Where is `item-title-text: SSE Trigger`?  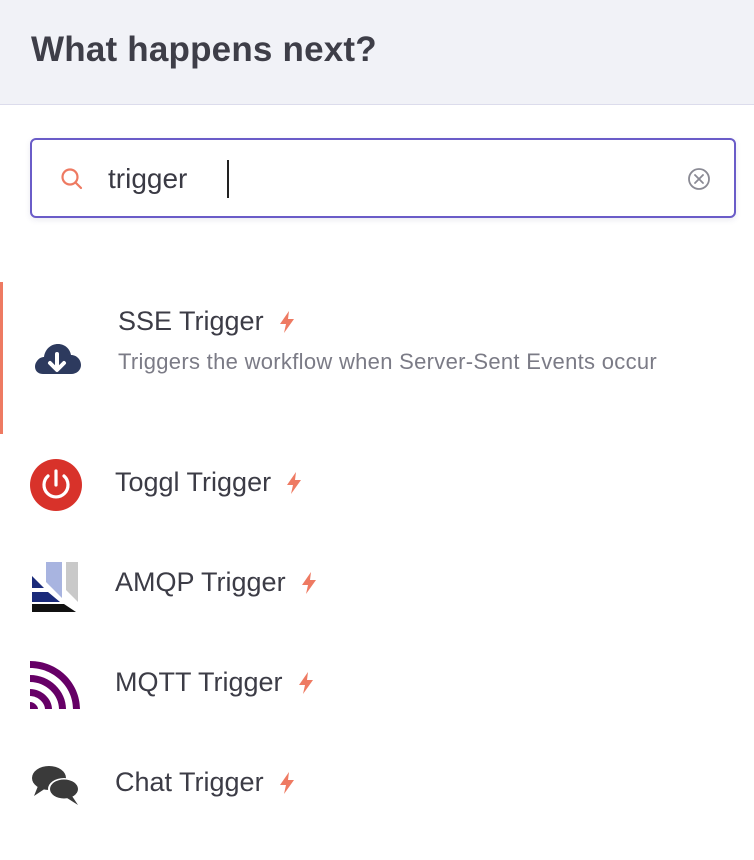
item-title-text: SSE Trigger is located at coordinates (191, 321).